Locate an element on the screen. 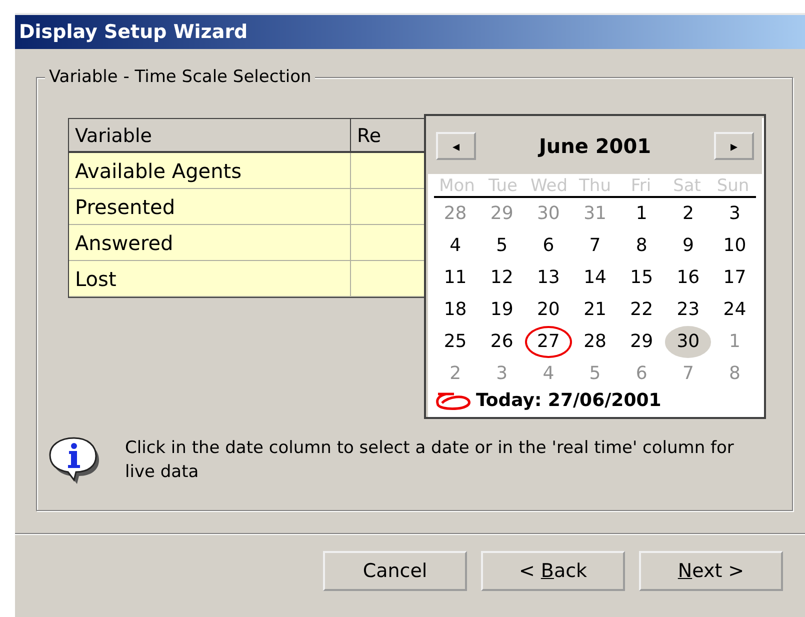  table-cell: Available Agents is located at coordinates (210, 171).